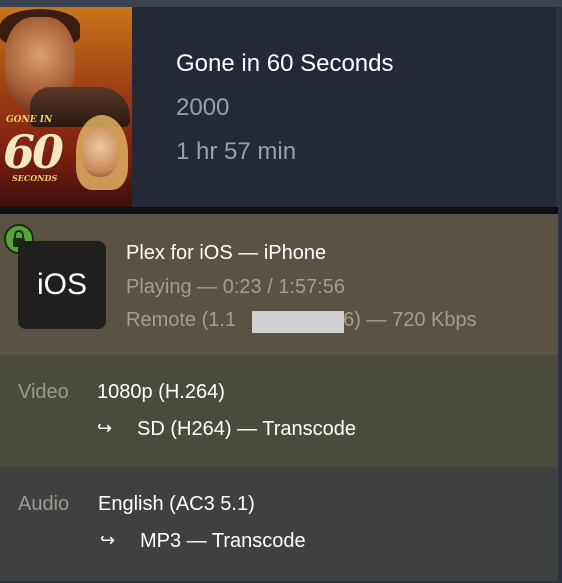 The image size is (562, 583). Describe the element at coordinates (100, 152) in the screenshot. I see `poster-art` at that location.